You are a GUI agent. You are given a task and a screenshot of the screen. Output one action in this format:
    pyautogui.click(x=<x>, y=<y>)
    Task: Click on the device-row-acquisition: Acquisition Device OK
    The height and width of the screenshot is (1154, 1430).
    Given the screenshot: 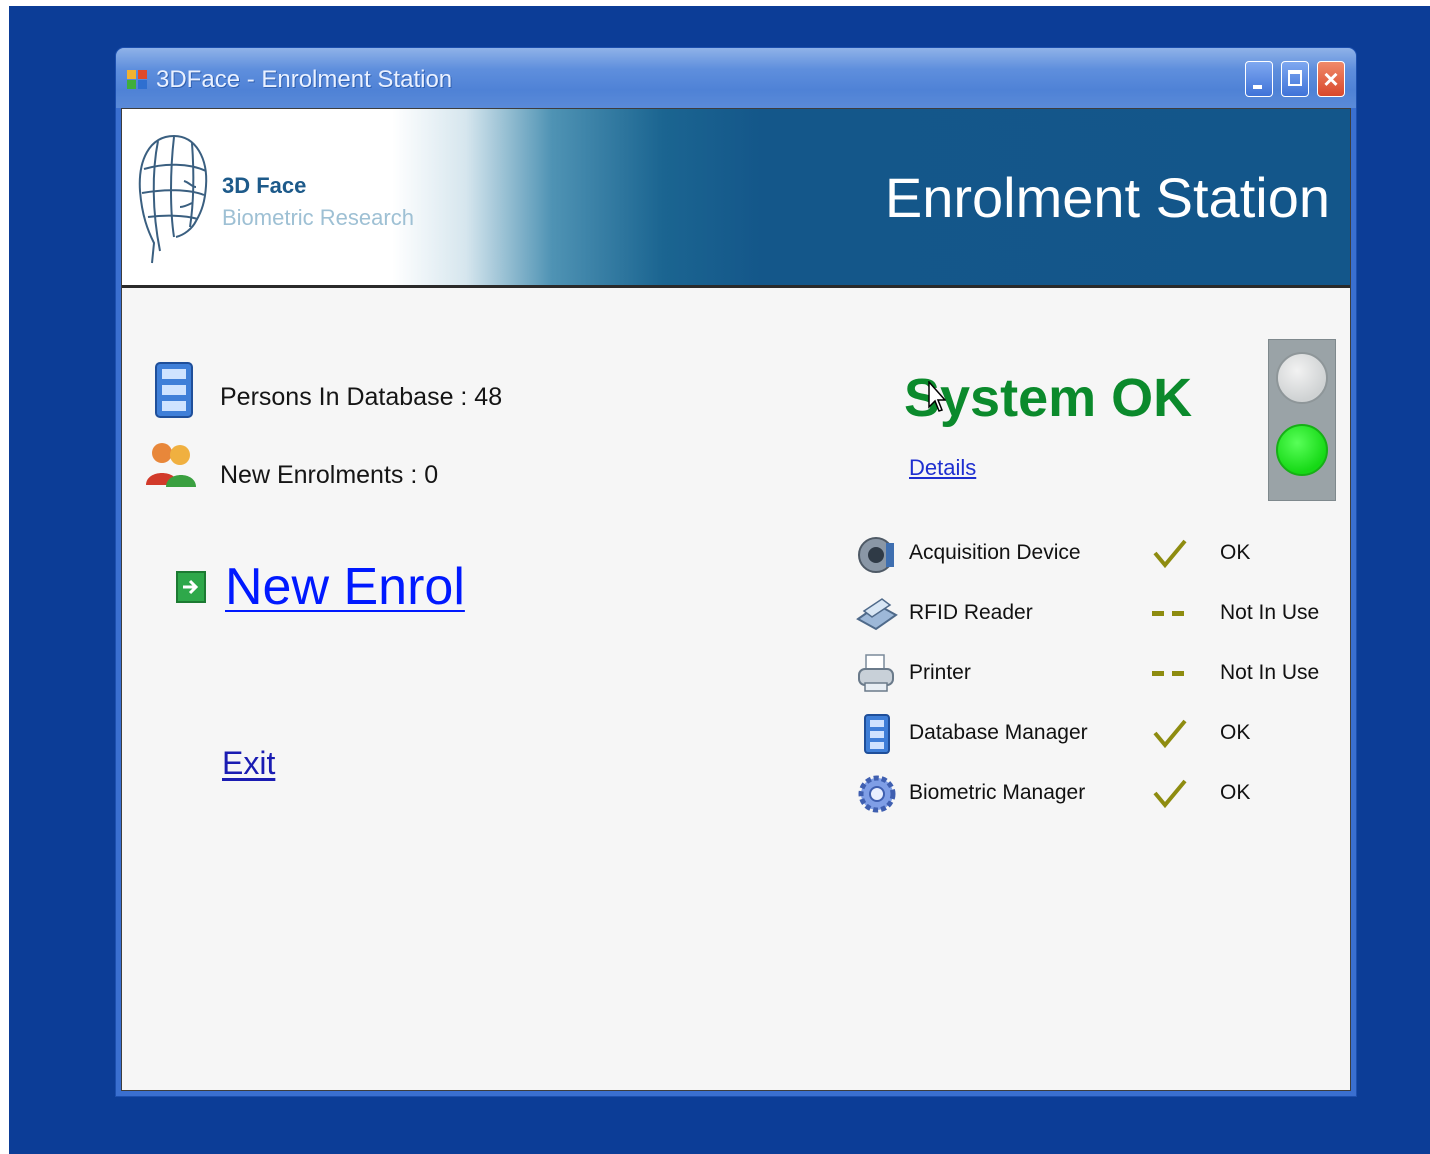 What is the action you would take?
    pyautogui.click(x=1096, y=553)
    